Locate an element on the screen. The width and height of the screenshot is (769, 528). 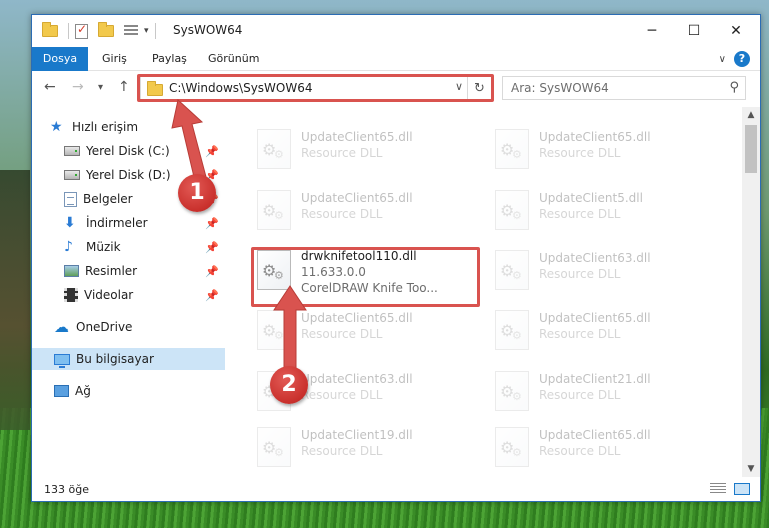
customize-icon is located at coordinates (131, 31).